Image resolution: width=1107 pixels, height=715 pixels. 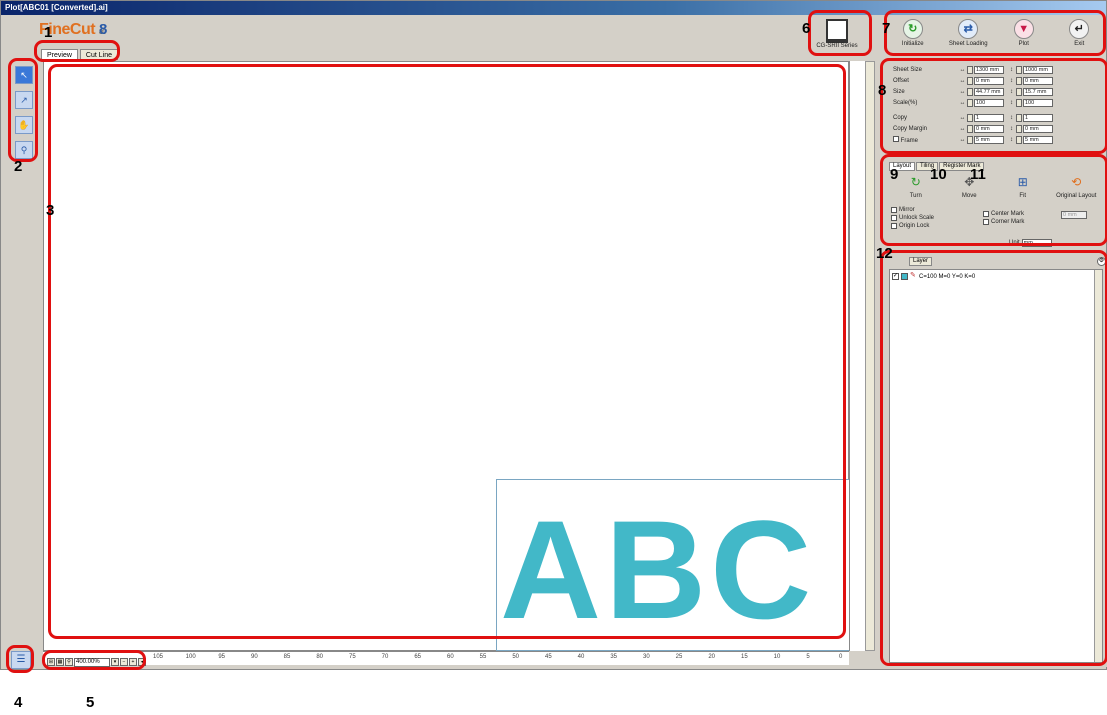 I want to click on callout-number: 11, so click(x=978, y=174).